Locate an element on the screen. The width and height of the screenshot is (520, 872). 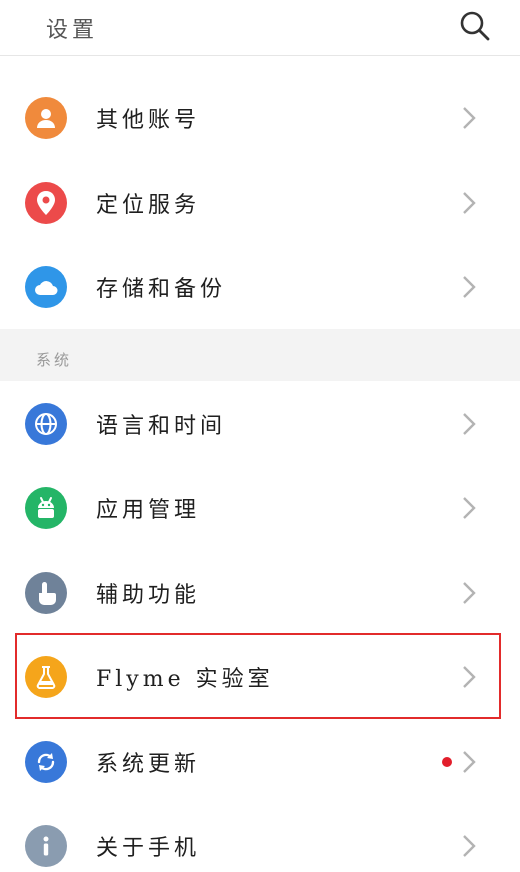
settings-item-other-accounts: 其他账号 is located at coordinates (260, 118).